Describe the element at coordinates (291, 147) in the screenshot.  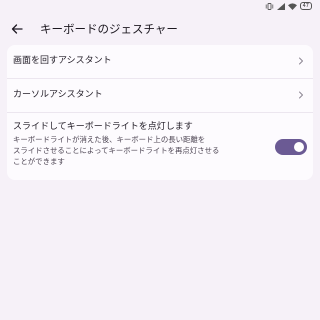
I see `keyboard-light-toggle` at that location.